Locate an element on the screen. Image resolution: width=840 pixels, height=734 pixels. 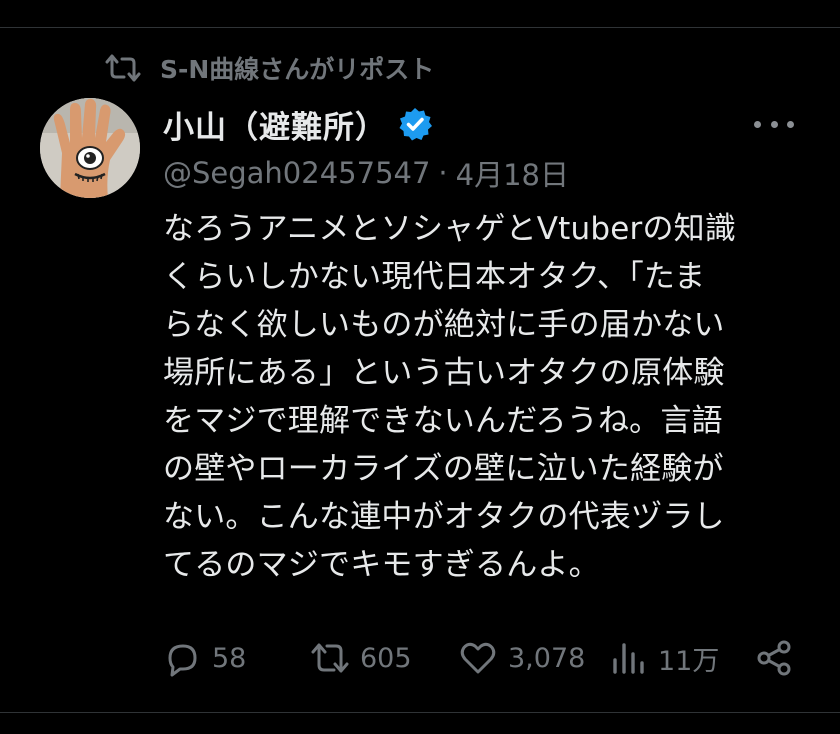
author-row: 小山（避難所） is located at coordinates (298, 124).